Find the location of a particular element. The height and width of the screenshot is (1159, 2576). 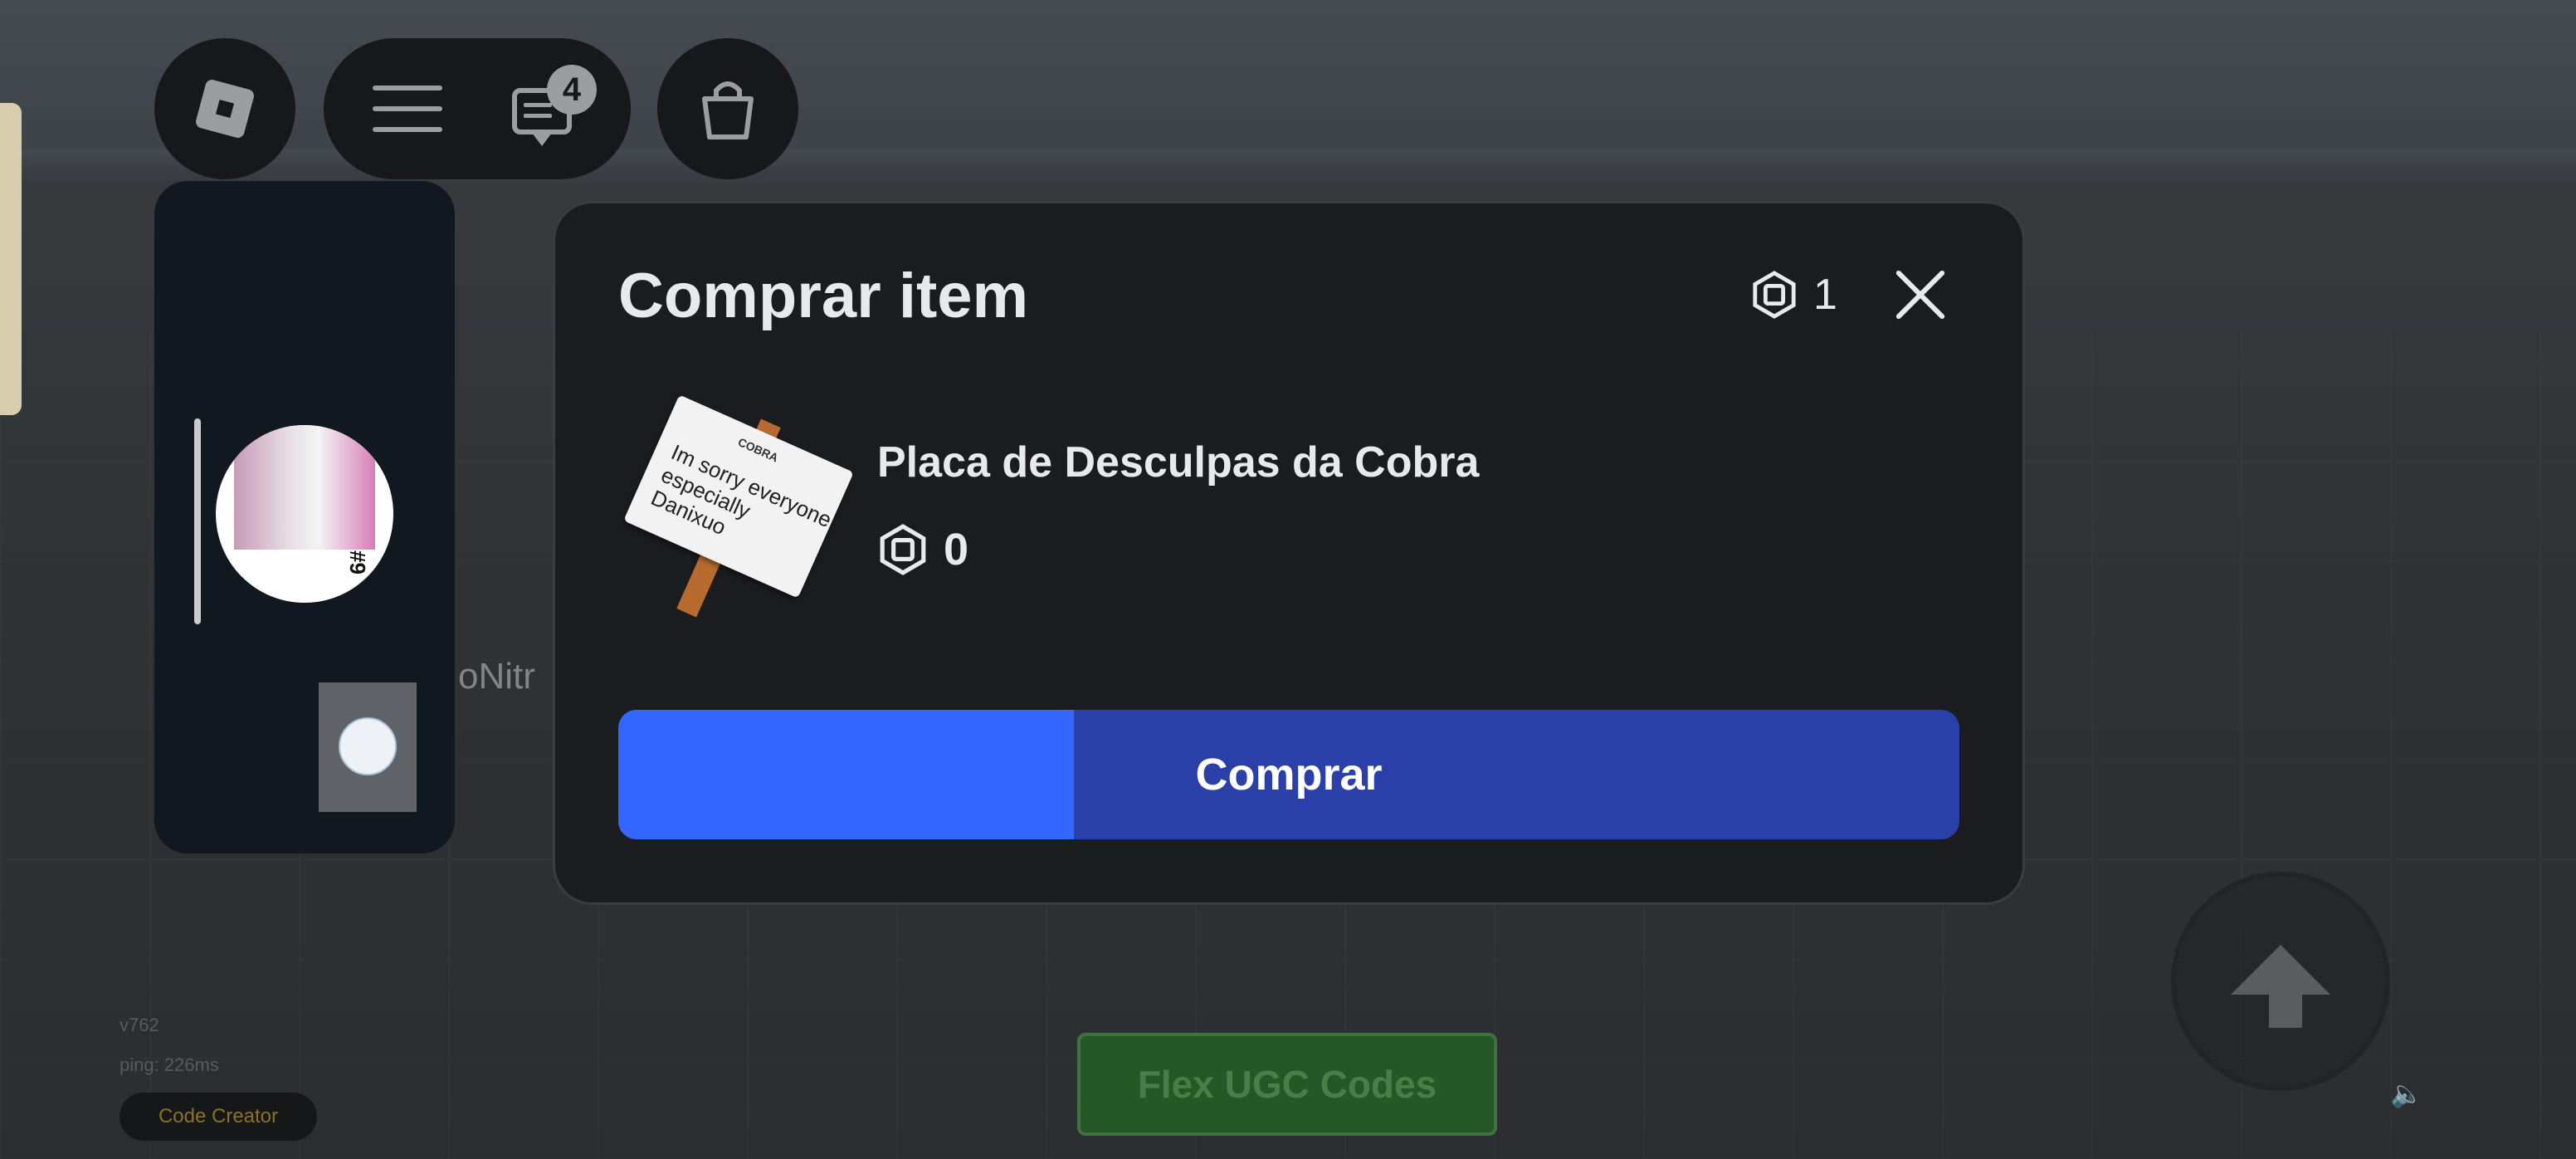

item-price-value: 0 is located at coordinates (956, 550).